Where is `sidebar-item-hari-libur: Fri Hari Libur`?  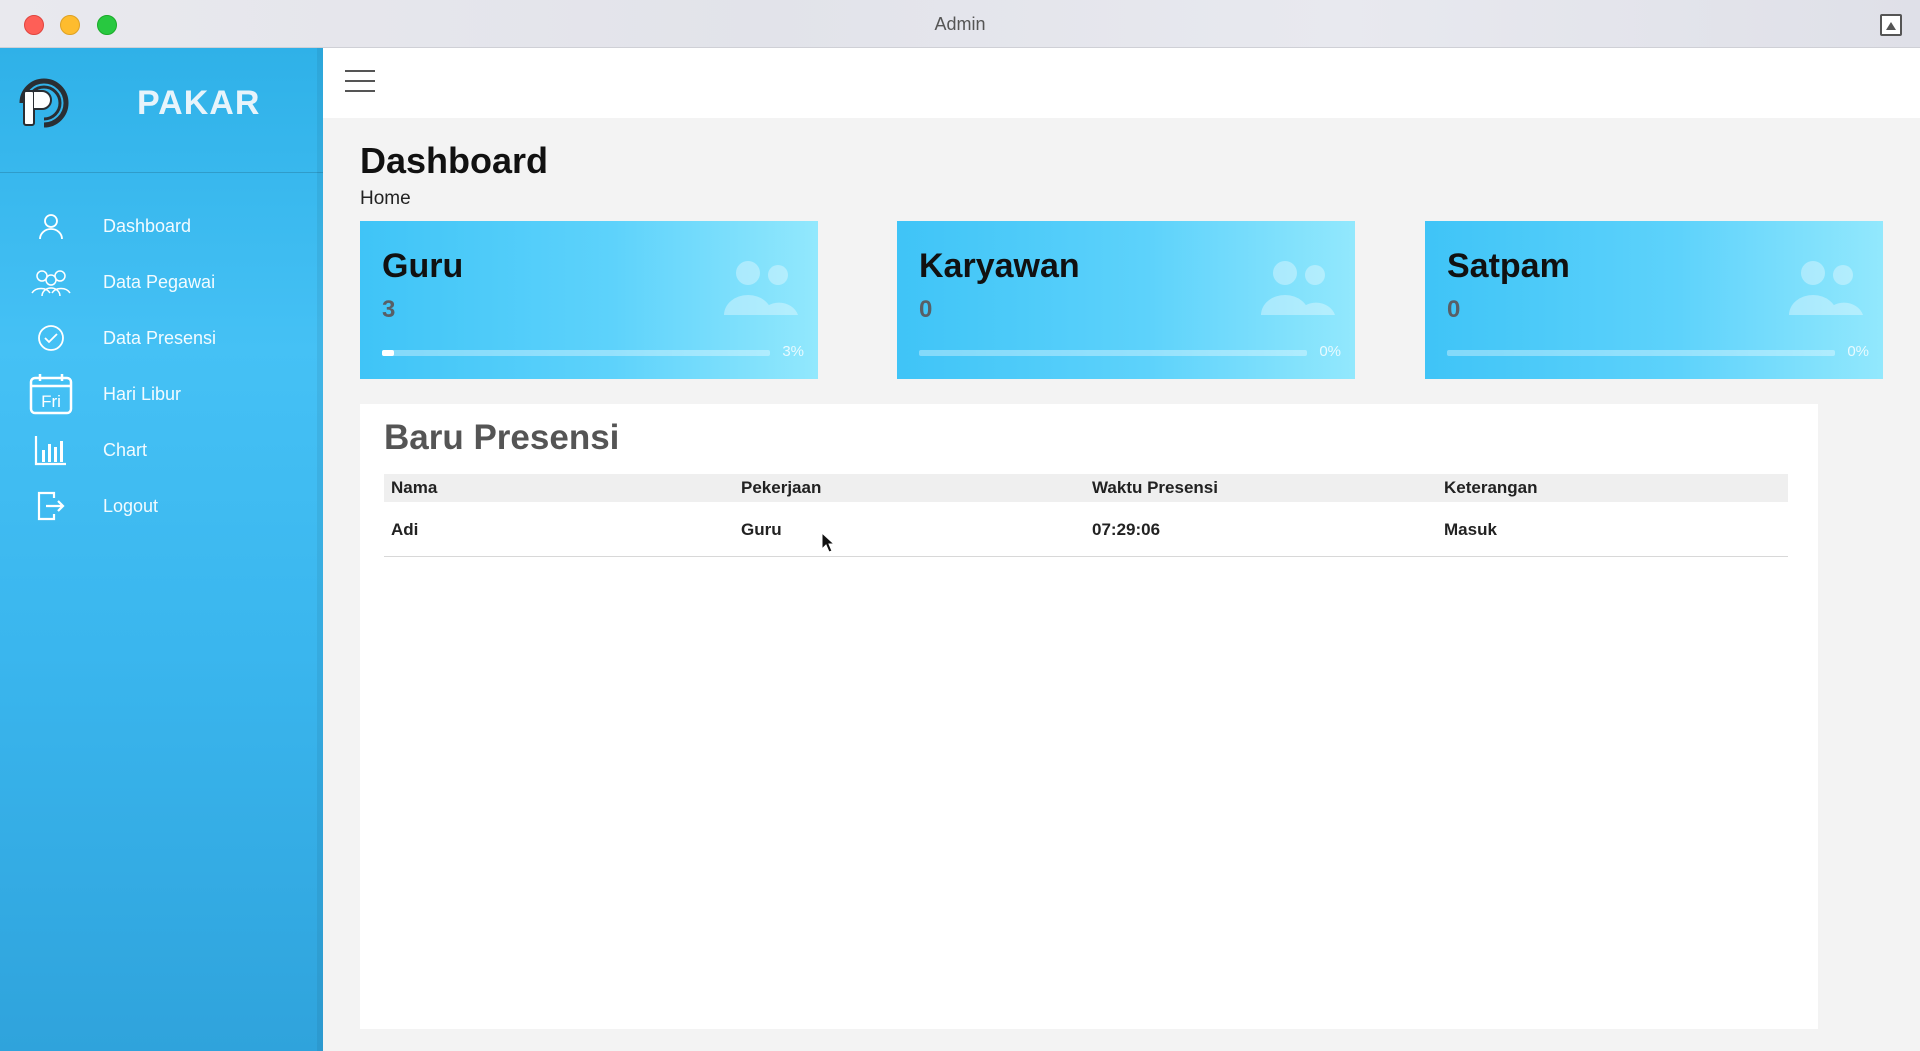 sidebar-item-hari-libur: Fri Hari Libur is located at coordinates (161, 394).